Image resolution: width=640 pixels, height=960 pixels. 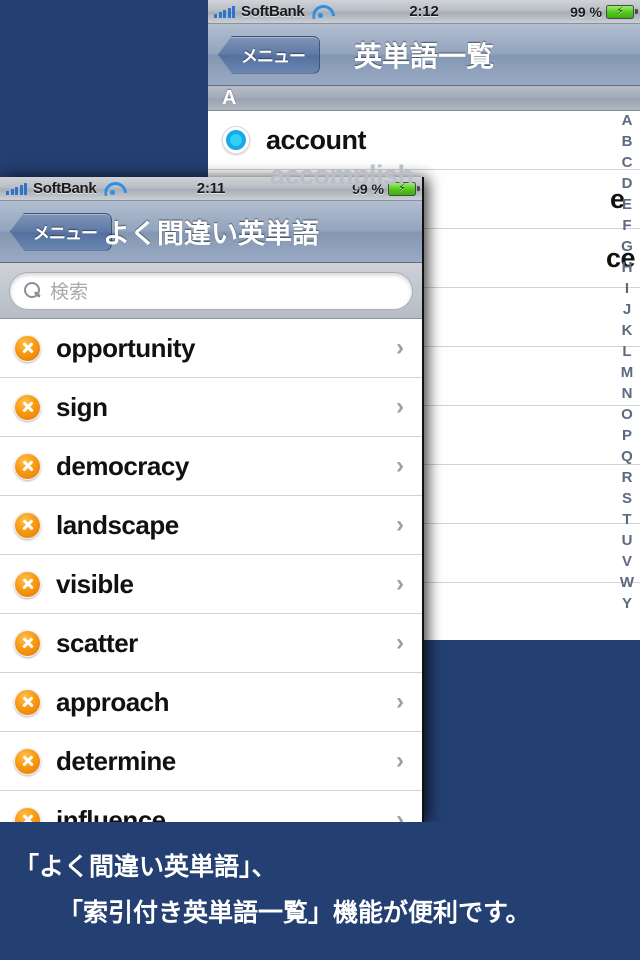 What do you see at coordinates (424, 55) in the screenshot?
I see `back-nav-bar: メニュー 英単語一覧` at bounding box center [424, 55].